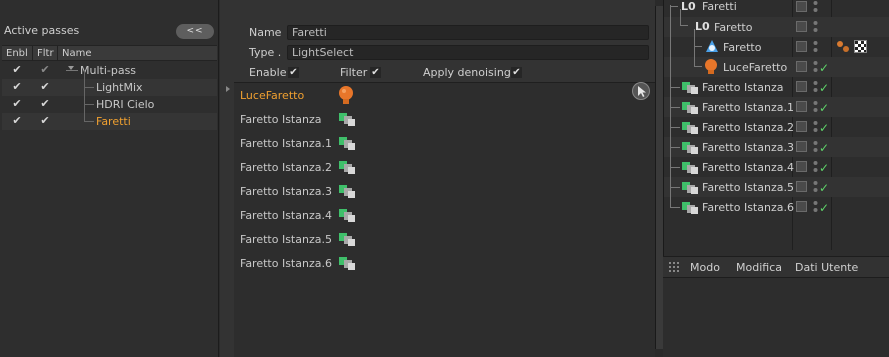  What do you see at coordinates (705, 268) in the screenshot?
I see `menu-modo: Modo` at bounding box center [705, 268].